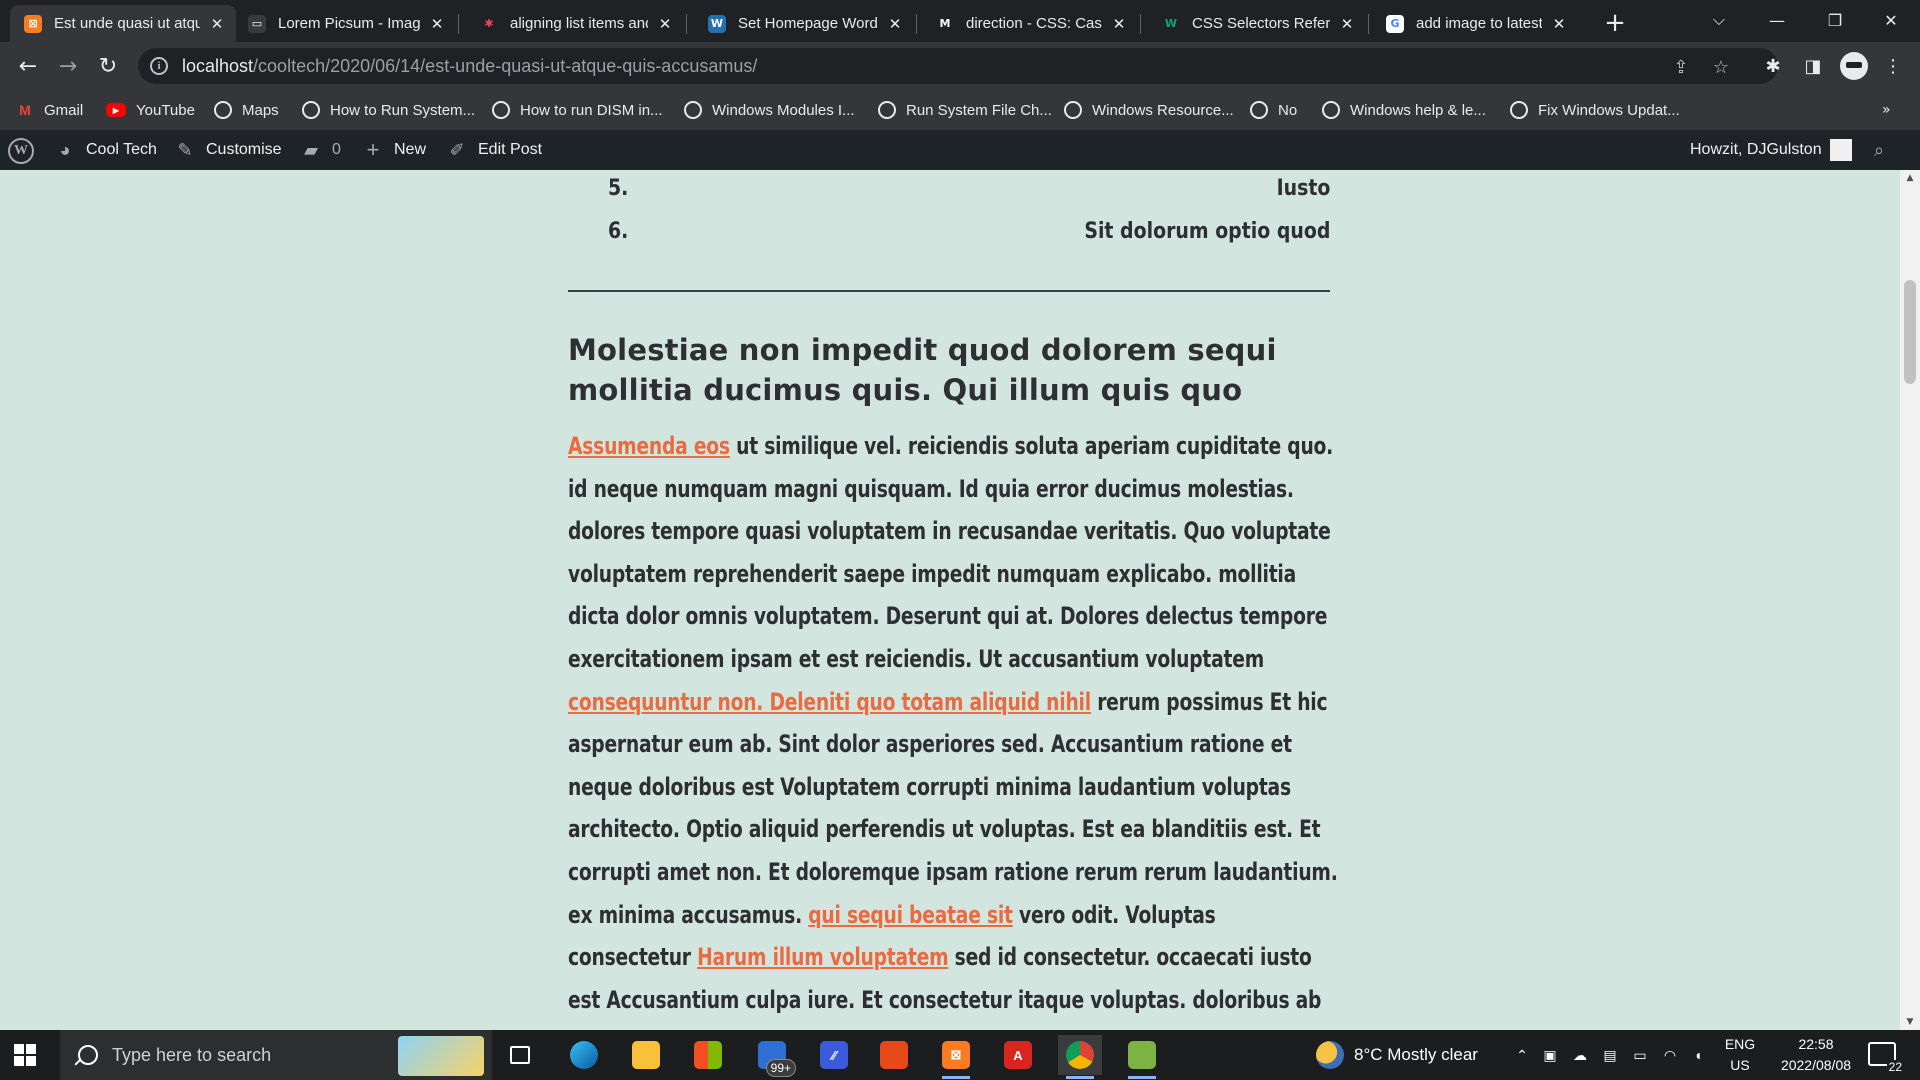  I want to click on scroll-thumb, so click(1910, 332).